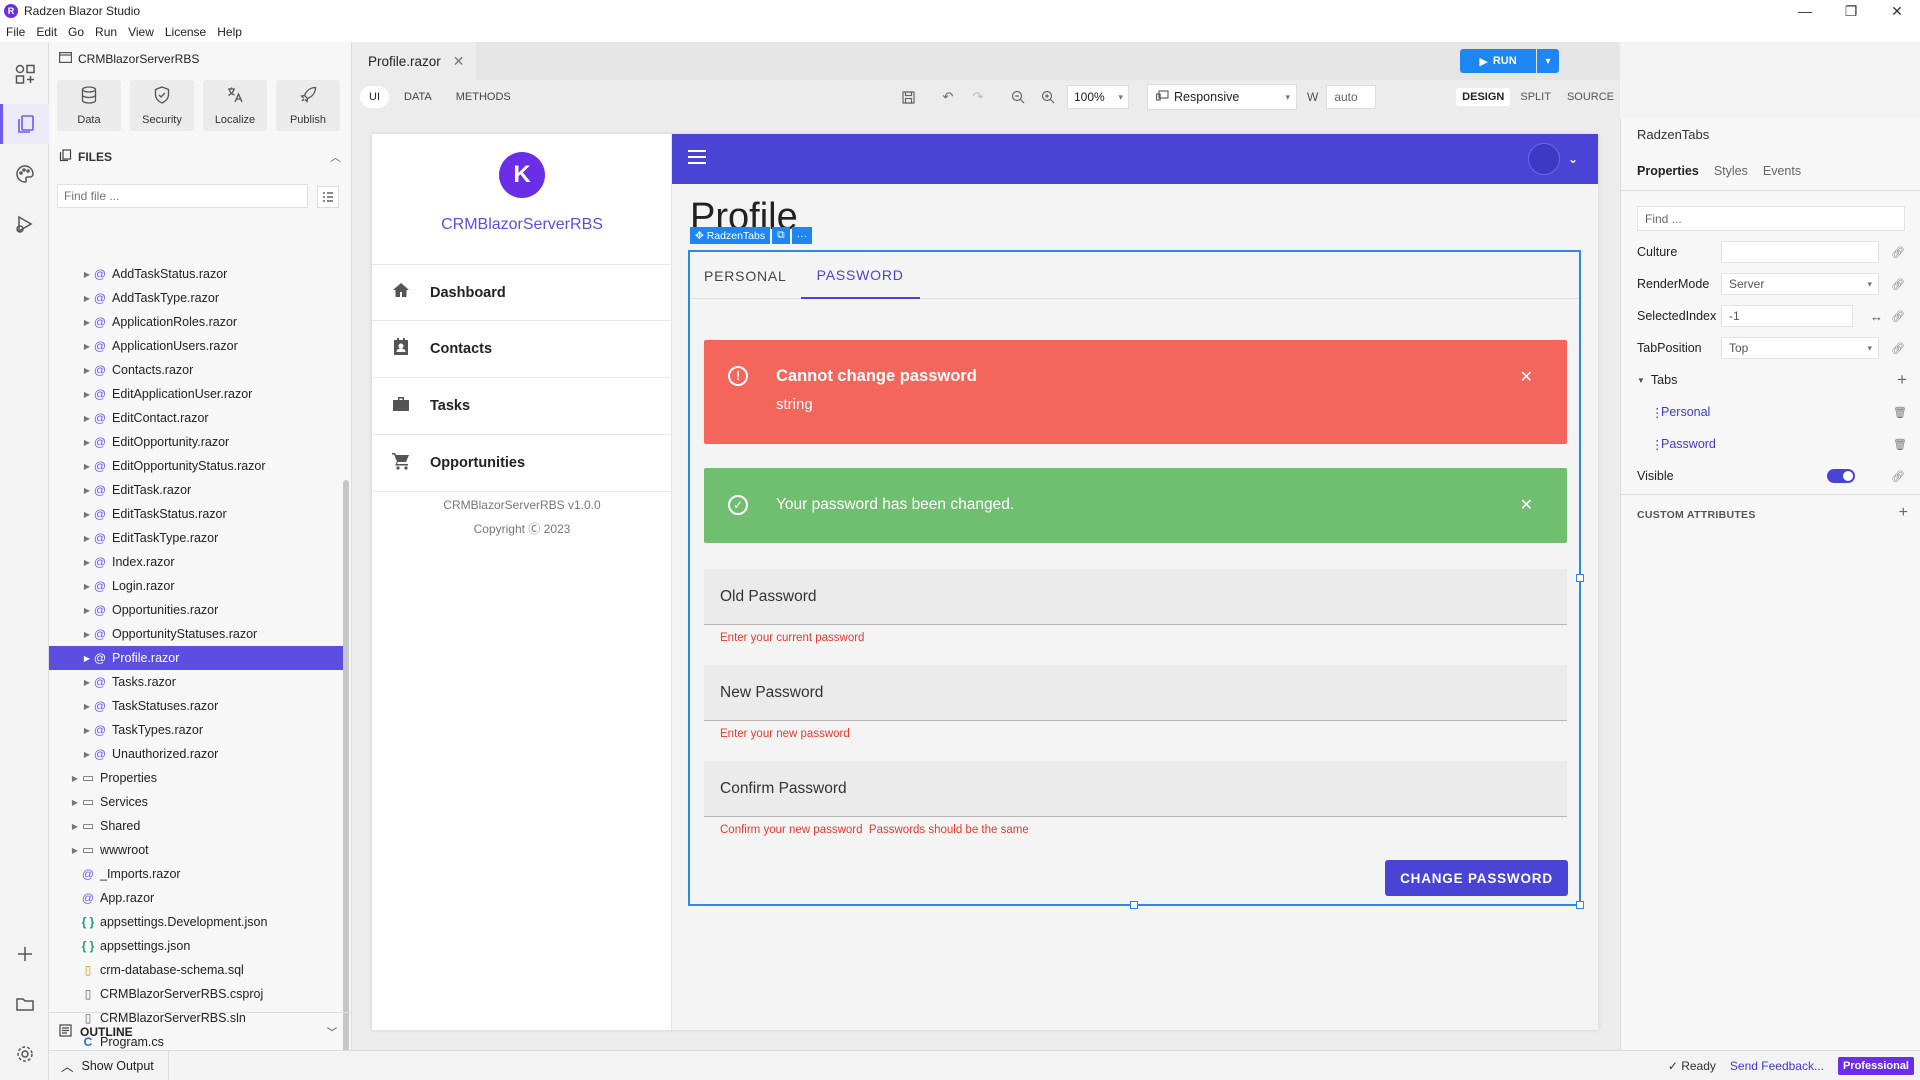 The height and width of the screenshot is (1080, 1920). What do you see at coordinates (196, 802) in the screenshot?
I see `folder-item: ▶ ▭ Services` at bounding box center [196, 802].